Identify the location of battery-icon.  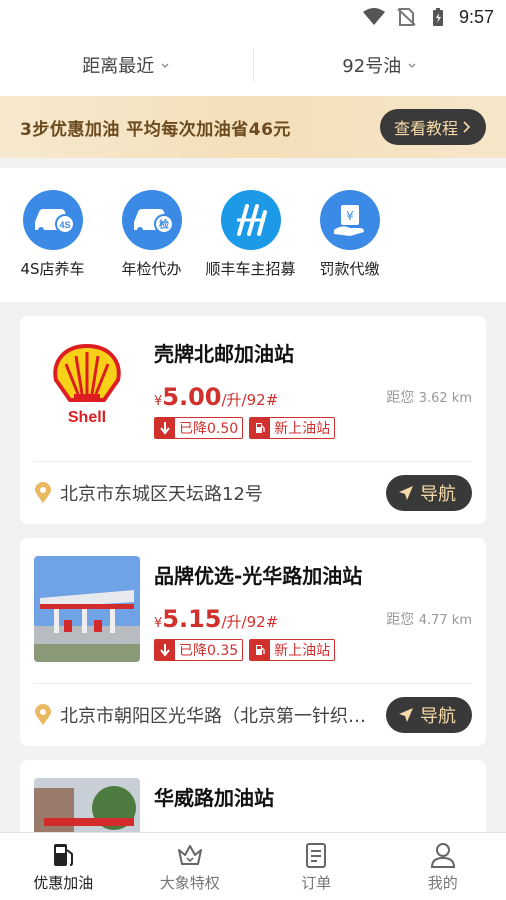
(437, 17).